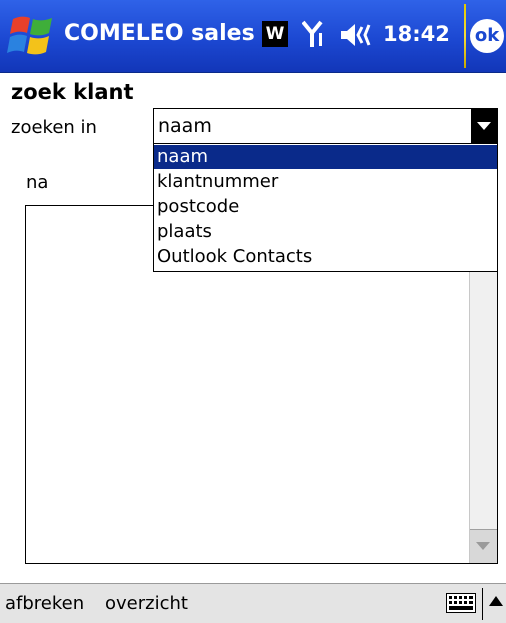 This screenshot has height=623, width=506. What do you see at coordinates (325, 157) in the screenshot?
I see `dropdown-option-naam: naam` at bounding box center [325, 157].